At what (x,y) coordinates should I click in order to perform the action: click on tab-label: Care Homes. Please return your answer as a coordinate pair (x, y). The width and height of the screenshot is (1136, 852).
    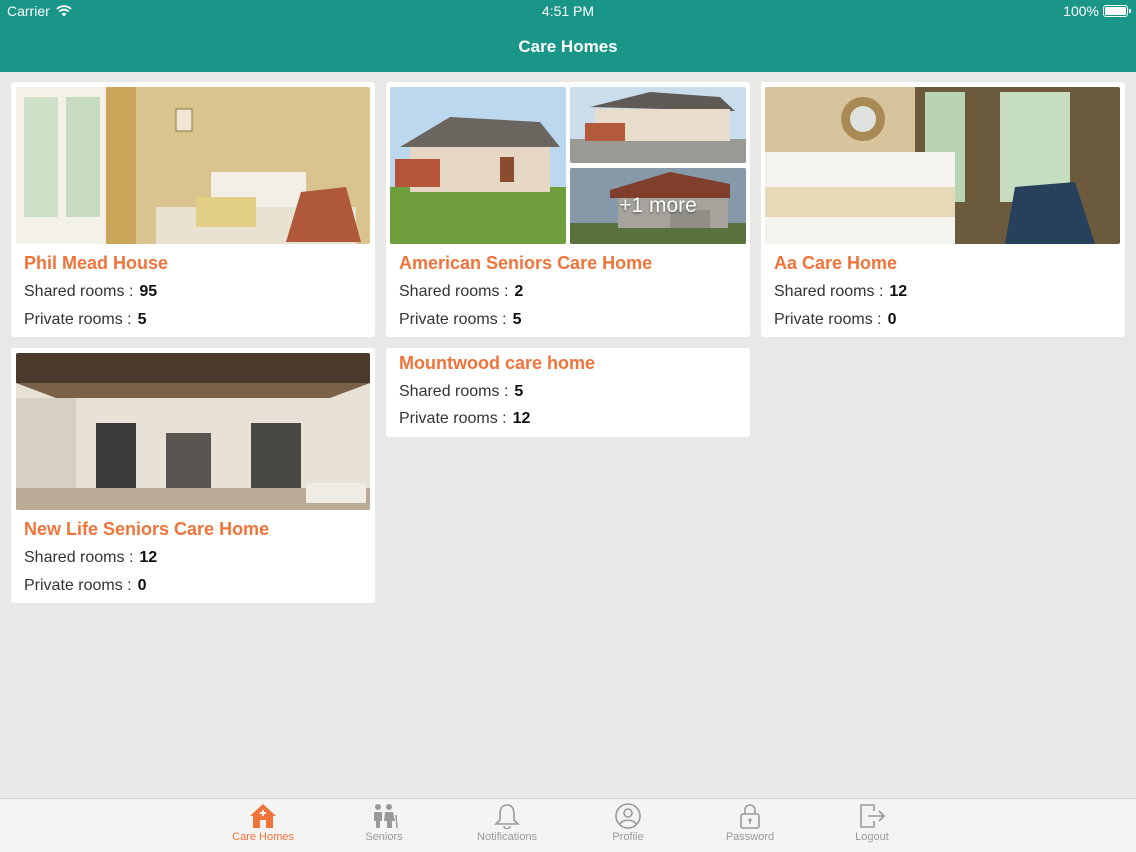
    Looking at the image, I should click on (263, 837).